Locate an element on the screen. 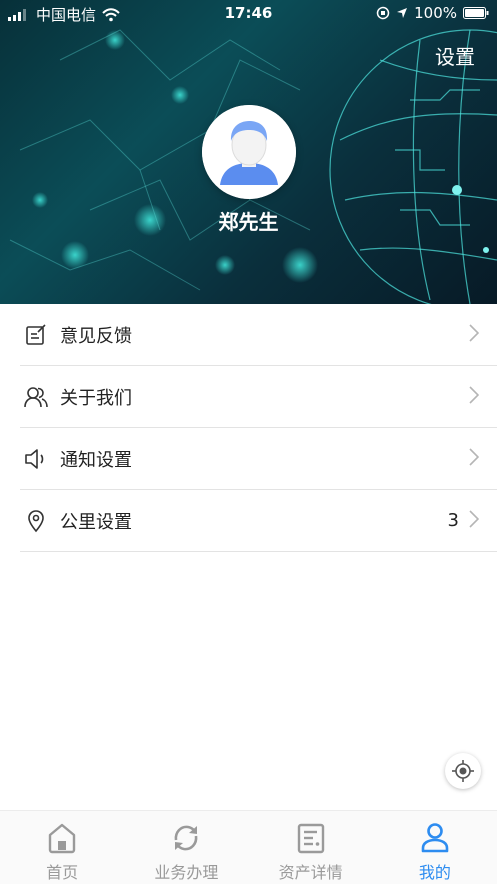  crosshair-icon is located at coordinates (463, 771).